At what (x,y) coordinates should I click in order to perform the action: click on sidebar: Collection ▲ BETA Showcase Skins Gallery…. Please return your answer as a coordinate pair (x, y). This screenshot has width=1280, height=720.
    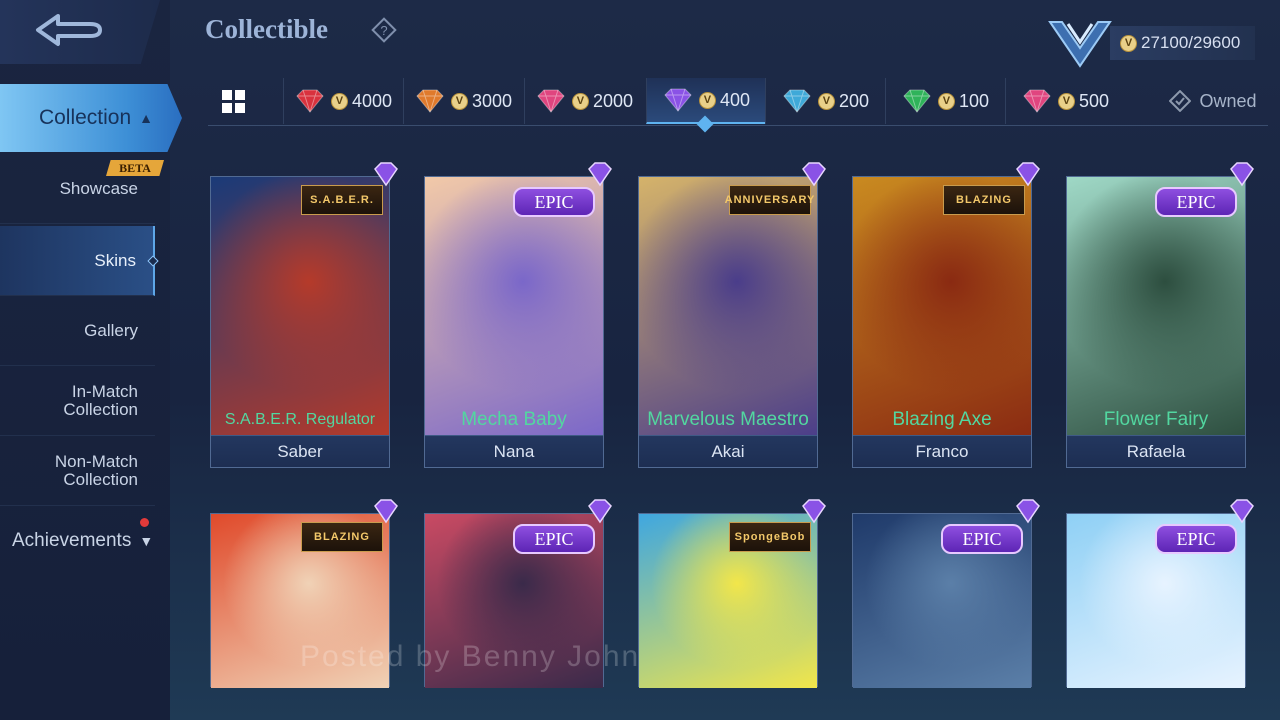
    Looking at the image, I should click on (91, 360).